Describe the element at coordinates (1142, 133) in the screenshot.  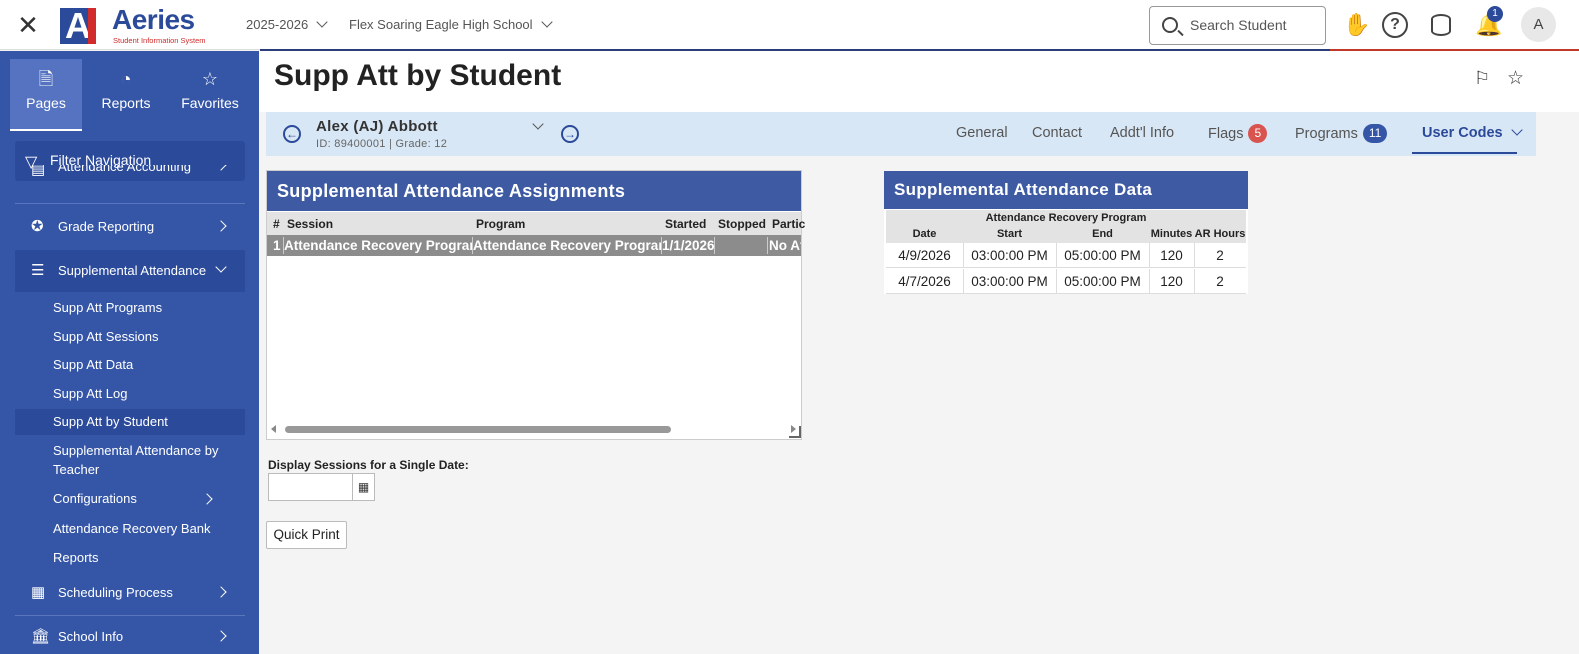
I see `tab-addtl-info: Addt'l Info` at that location.